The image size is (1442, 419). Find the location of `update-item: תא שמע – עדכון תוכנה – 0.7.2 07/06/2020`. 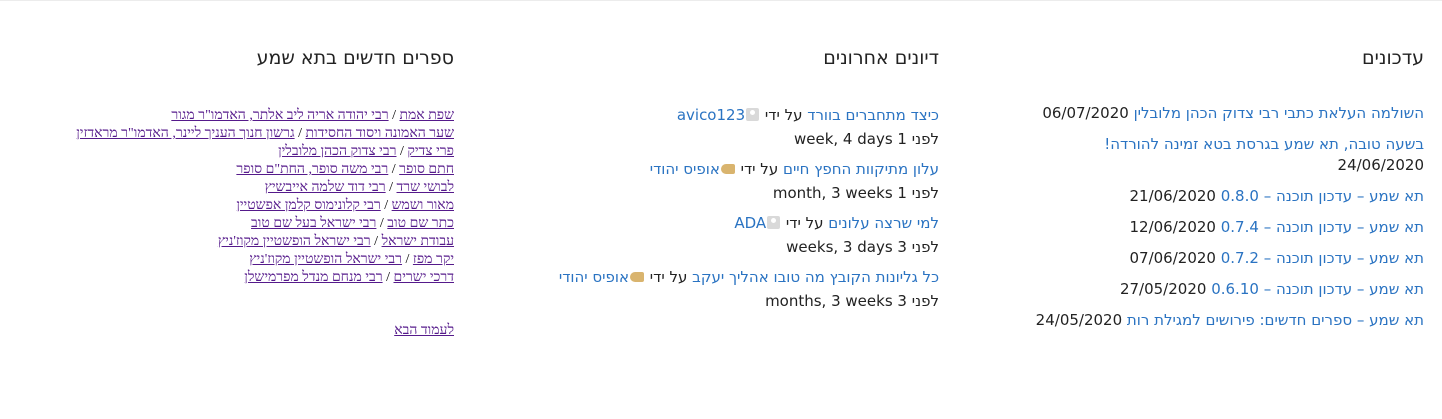

update-item: תא שמע – עדכון תוכנה – 0.7.2 07/06/2020 is located at coordinates (1197, 258).